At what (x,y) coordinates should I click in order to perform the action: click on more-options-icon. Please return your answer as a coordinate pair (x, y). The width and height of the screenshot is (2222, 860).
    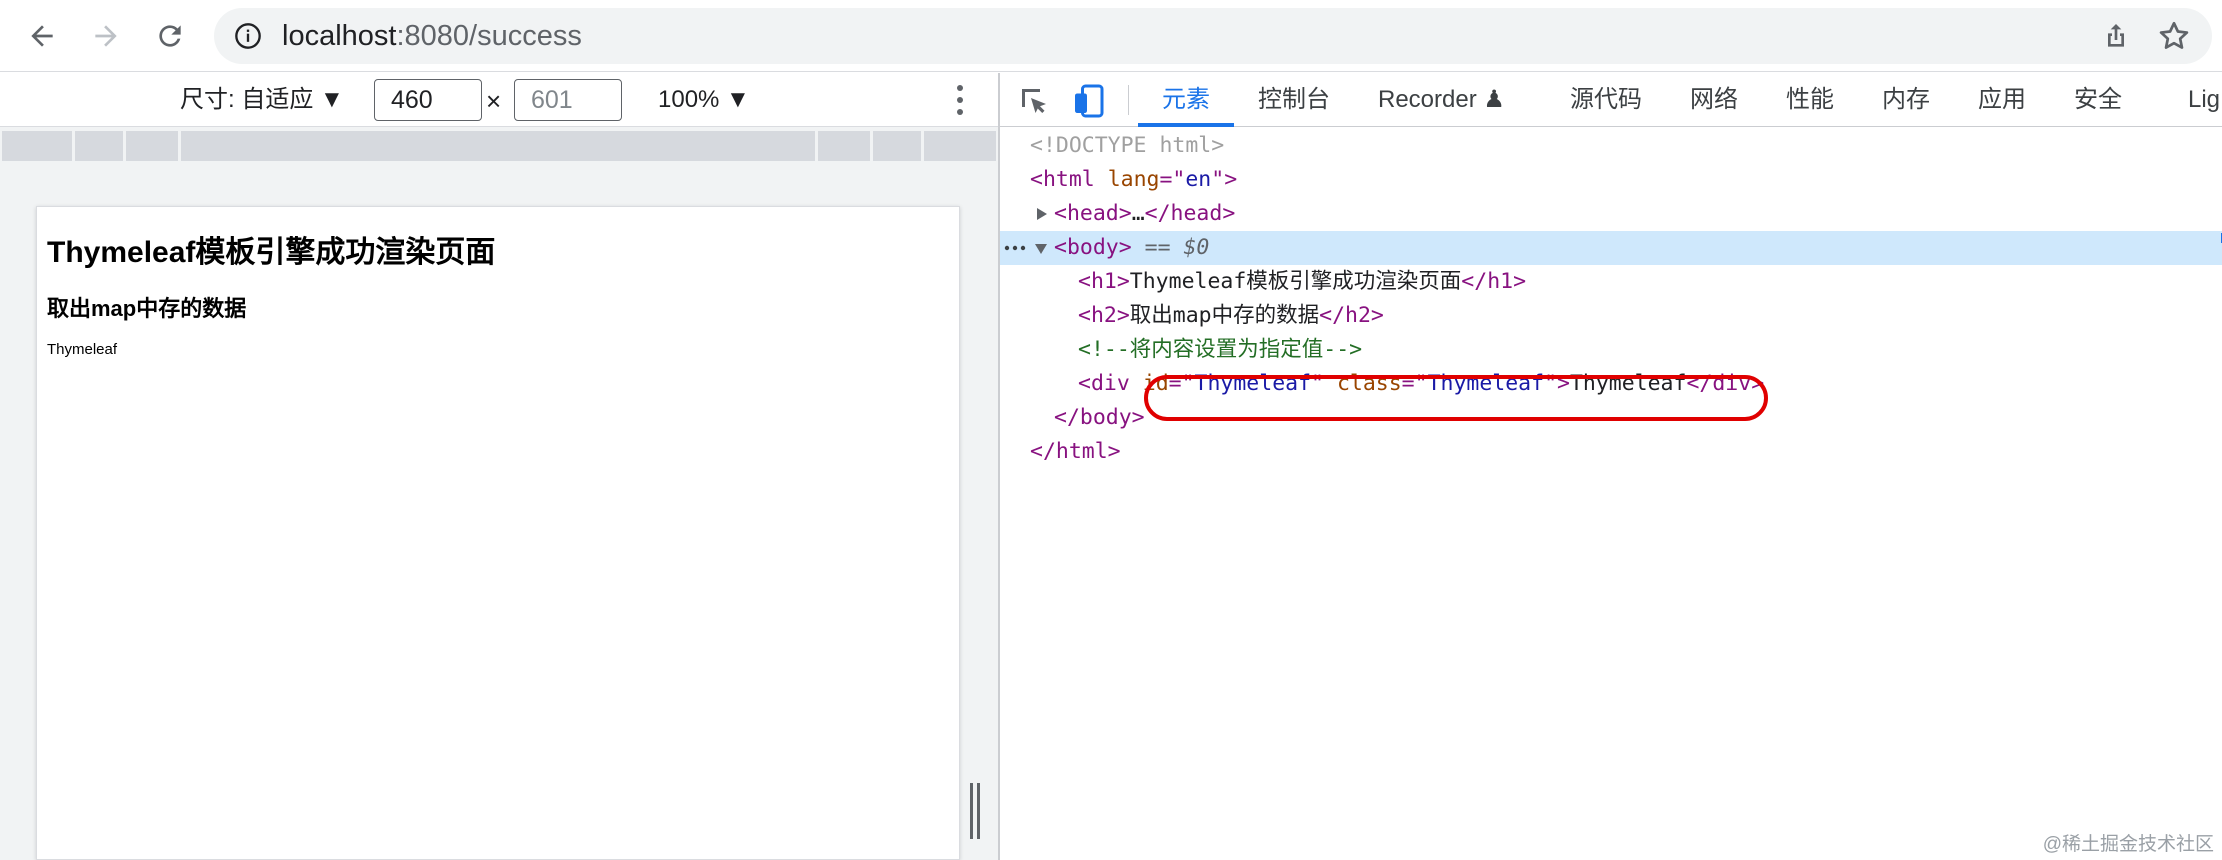
    Looking at the image, I should click on (960, 100).